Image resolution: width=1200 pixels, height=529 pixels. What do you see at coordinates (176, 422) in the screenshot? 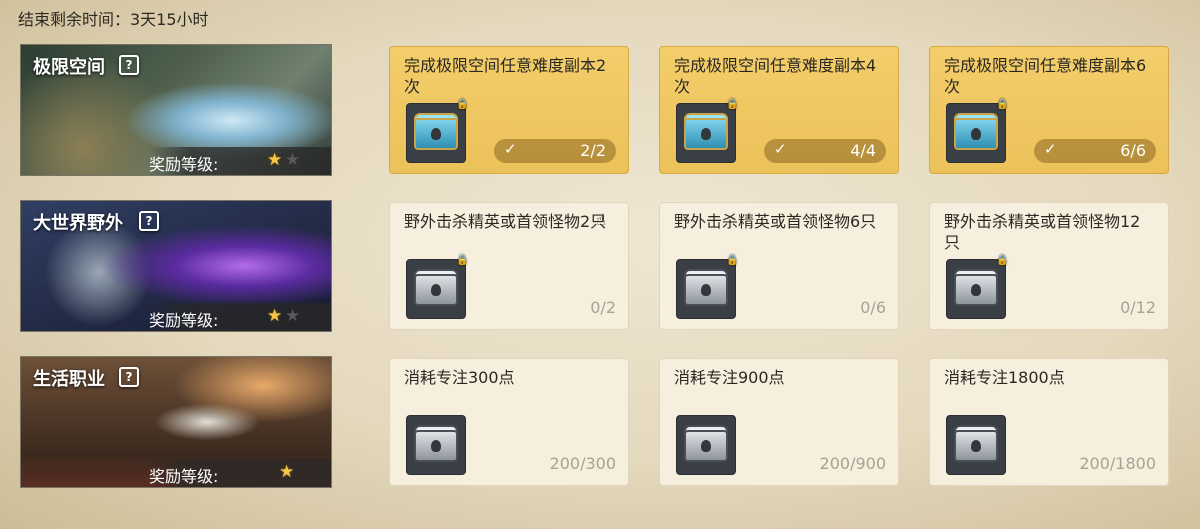
I see `category-card-life-profession: 生活职业 ? 奖励等级: ★` at bounding box center [176, 422].